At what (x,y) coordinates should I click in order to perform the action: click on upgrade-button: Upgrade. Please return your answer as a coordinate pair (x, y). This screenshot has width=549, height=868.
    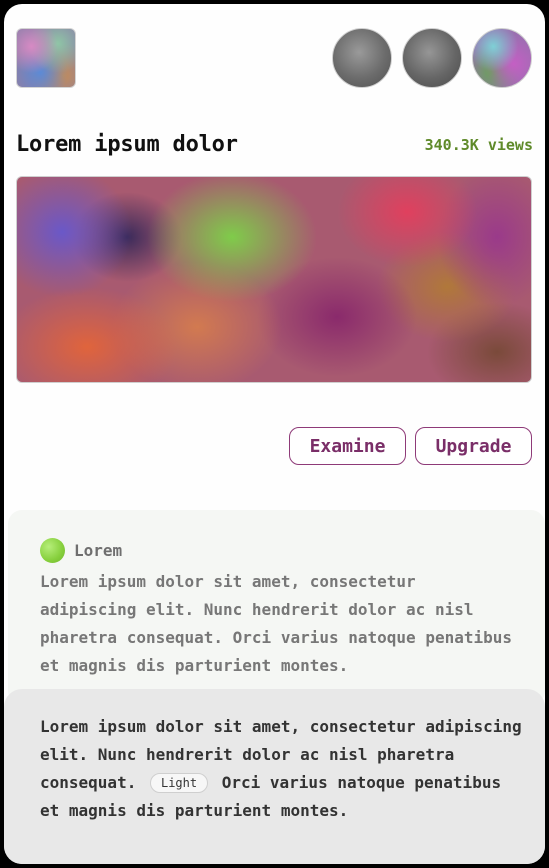
    Looking at the image, I should click on (473, 446).